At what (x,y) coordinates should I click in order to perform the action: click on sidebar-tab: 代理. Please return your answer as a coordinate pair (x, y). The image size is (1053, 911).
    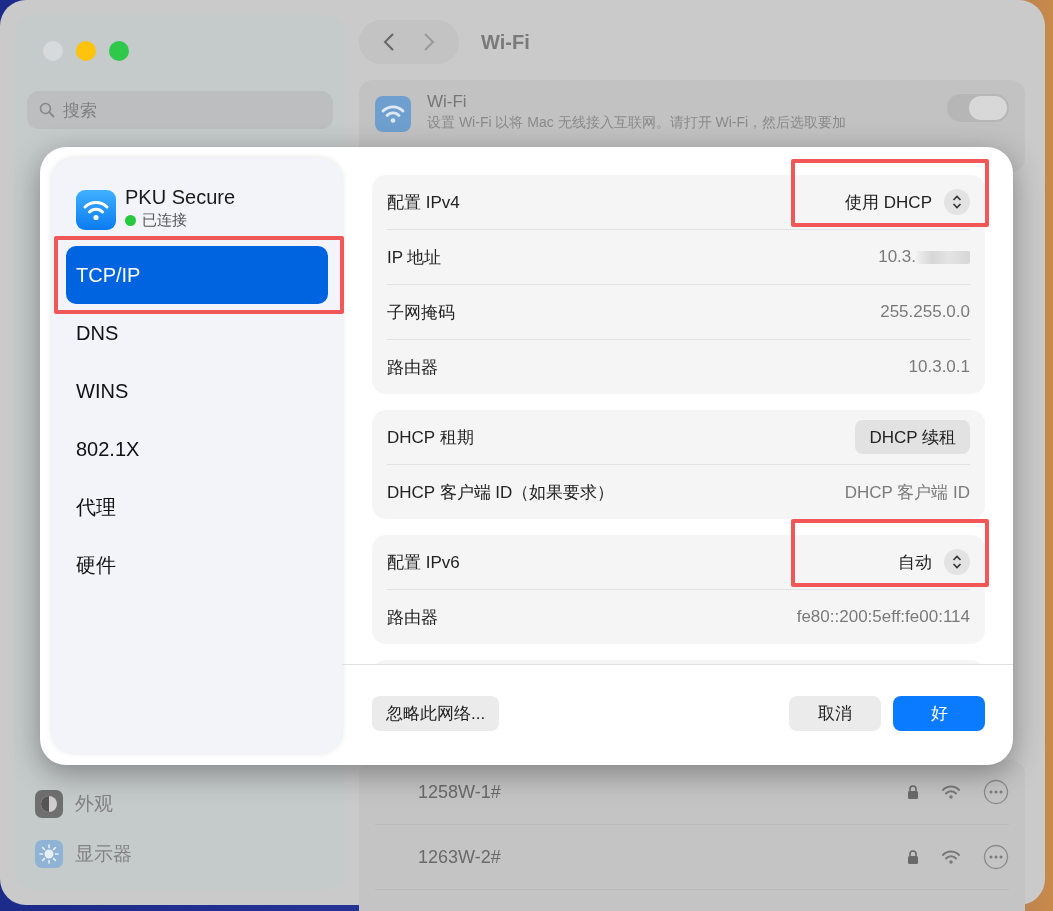
    Looking at the image, I should click on (197, 507).